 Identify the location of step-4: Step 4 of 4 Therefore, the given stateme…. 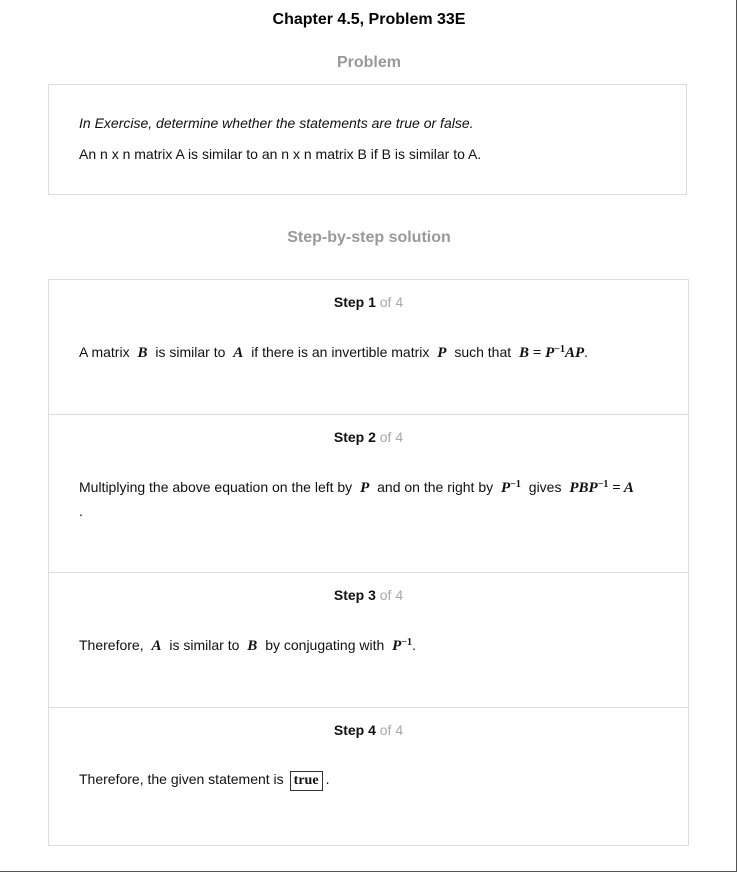
(368, 776).